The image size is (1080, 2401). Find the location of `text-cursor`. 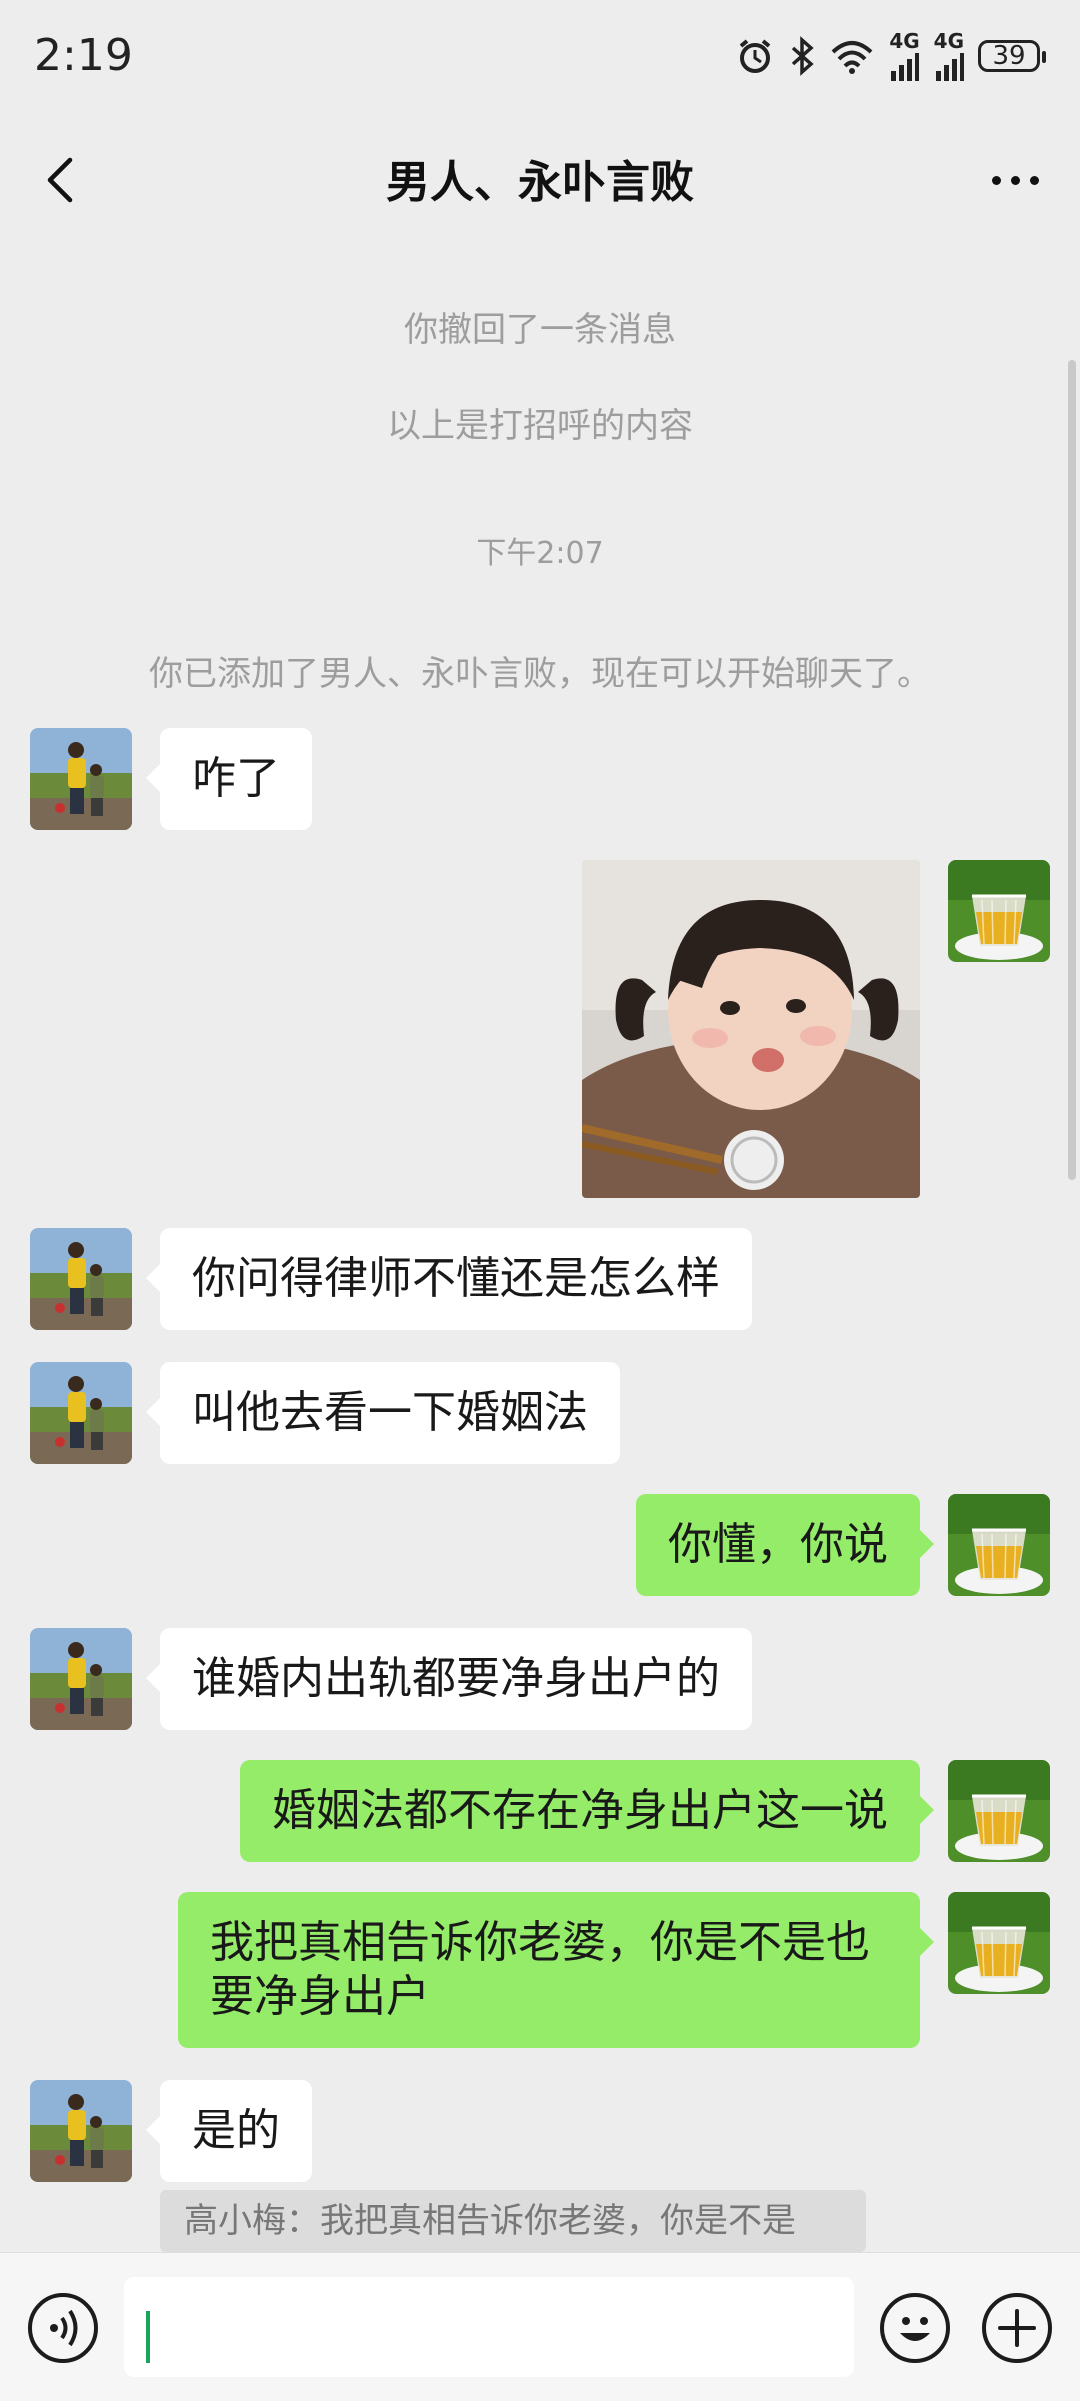

text-cursor is located at coordinates (148, 2337).